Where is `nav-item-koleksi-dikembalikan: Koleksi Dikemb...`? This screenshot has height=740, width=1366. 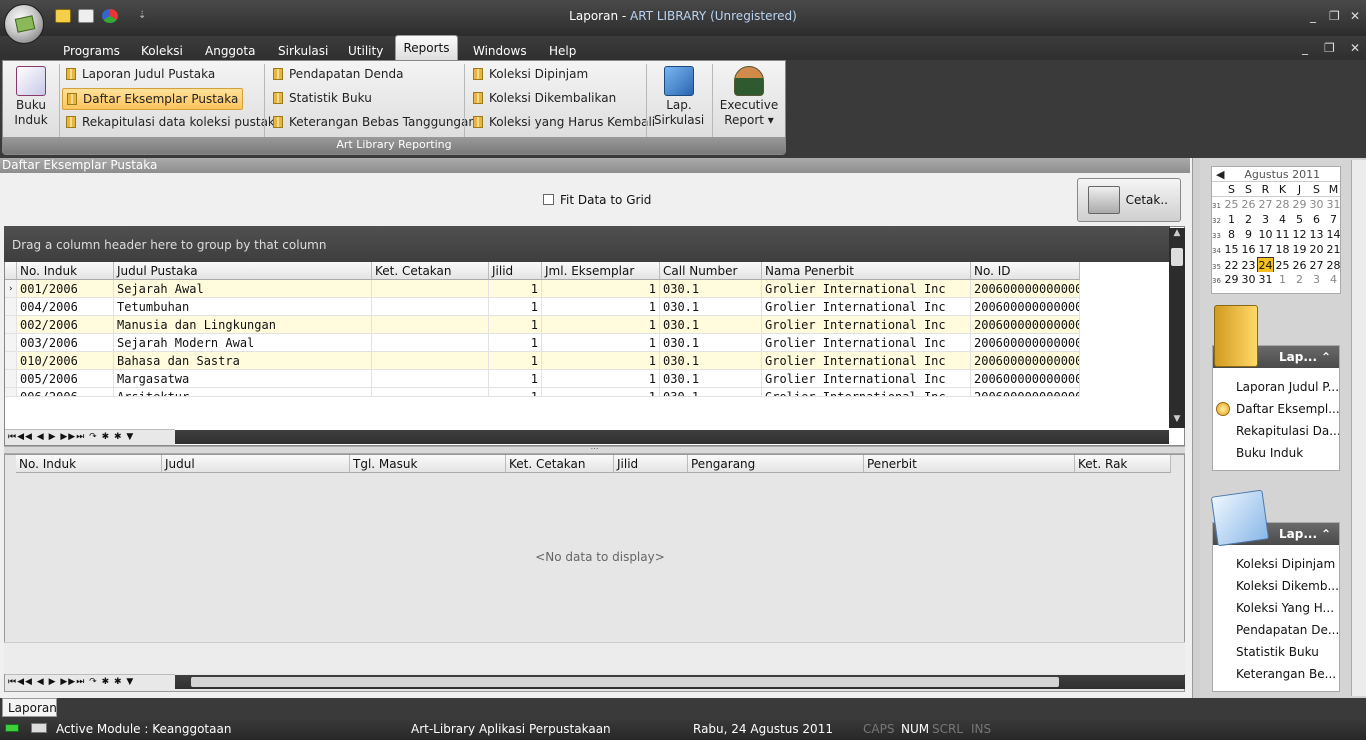 nav-item-koleksi-dikembalikan: Koleksi Dikemb... is located at coordinates (1276, 586).